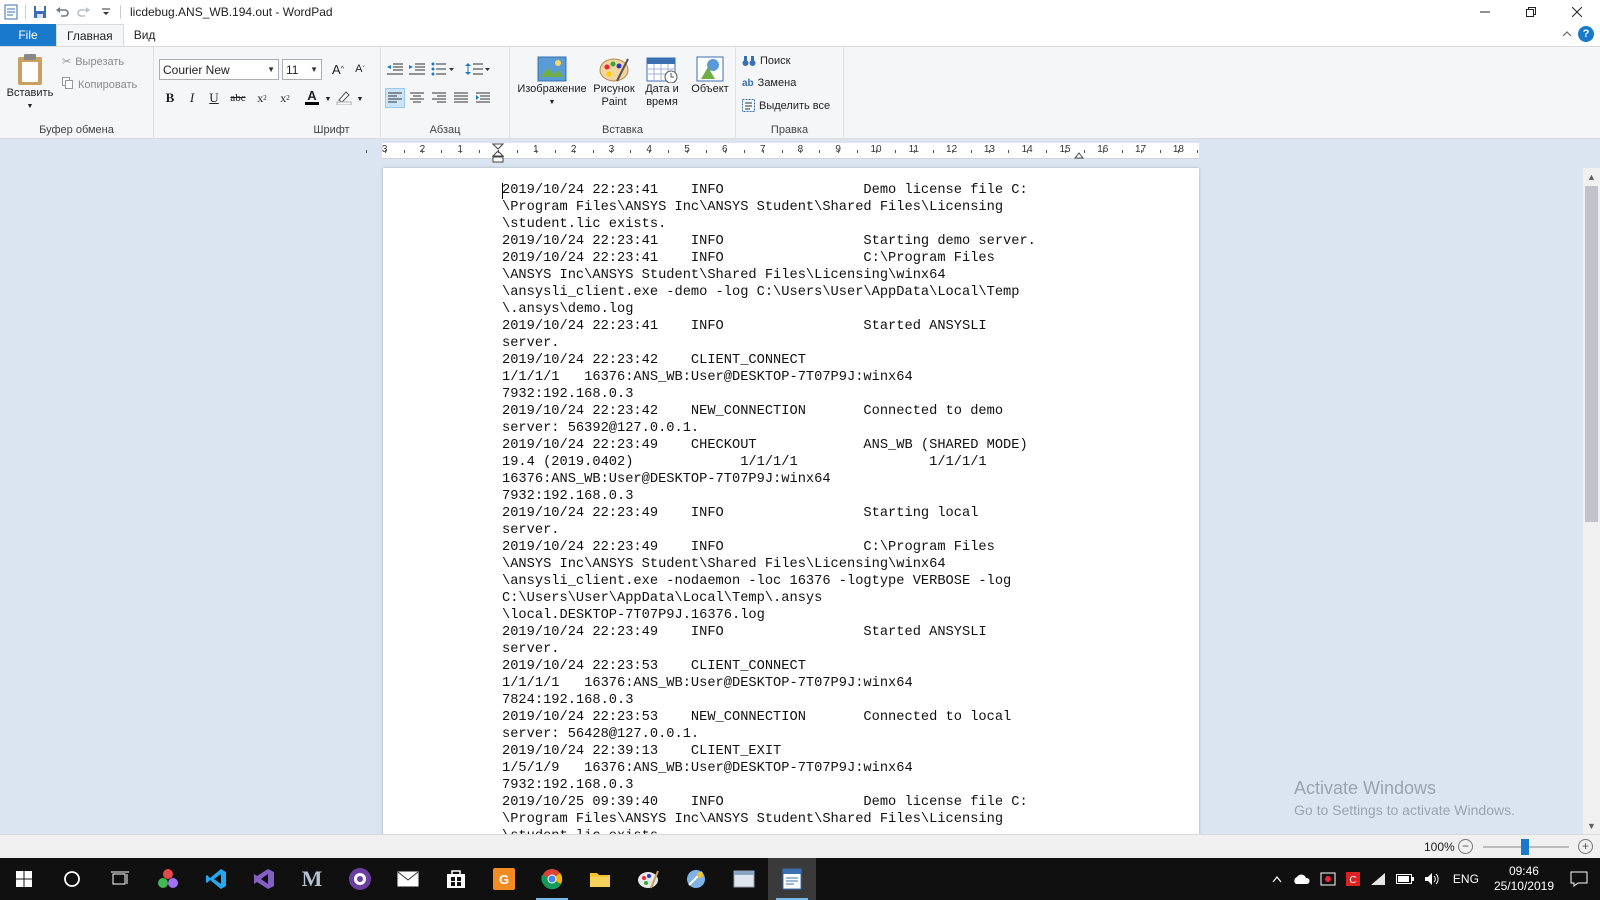 This screenshot has width=1600, height=900. What do you see at coordinates (120, 879) in the screenshot?
I see `task-view-icon` at bounding box center [120, 879].